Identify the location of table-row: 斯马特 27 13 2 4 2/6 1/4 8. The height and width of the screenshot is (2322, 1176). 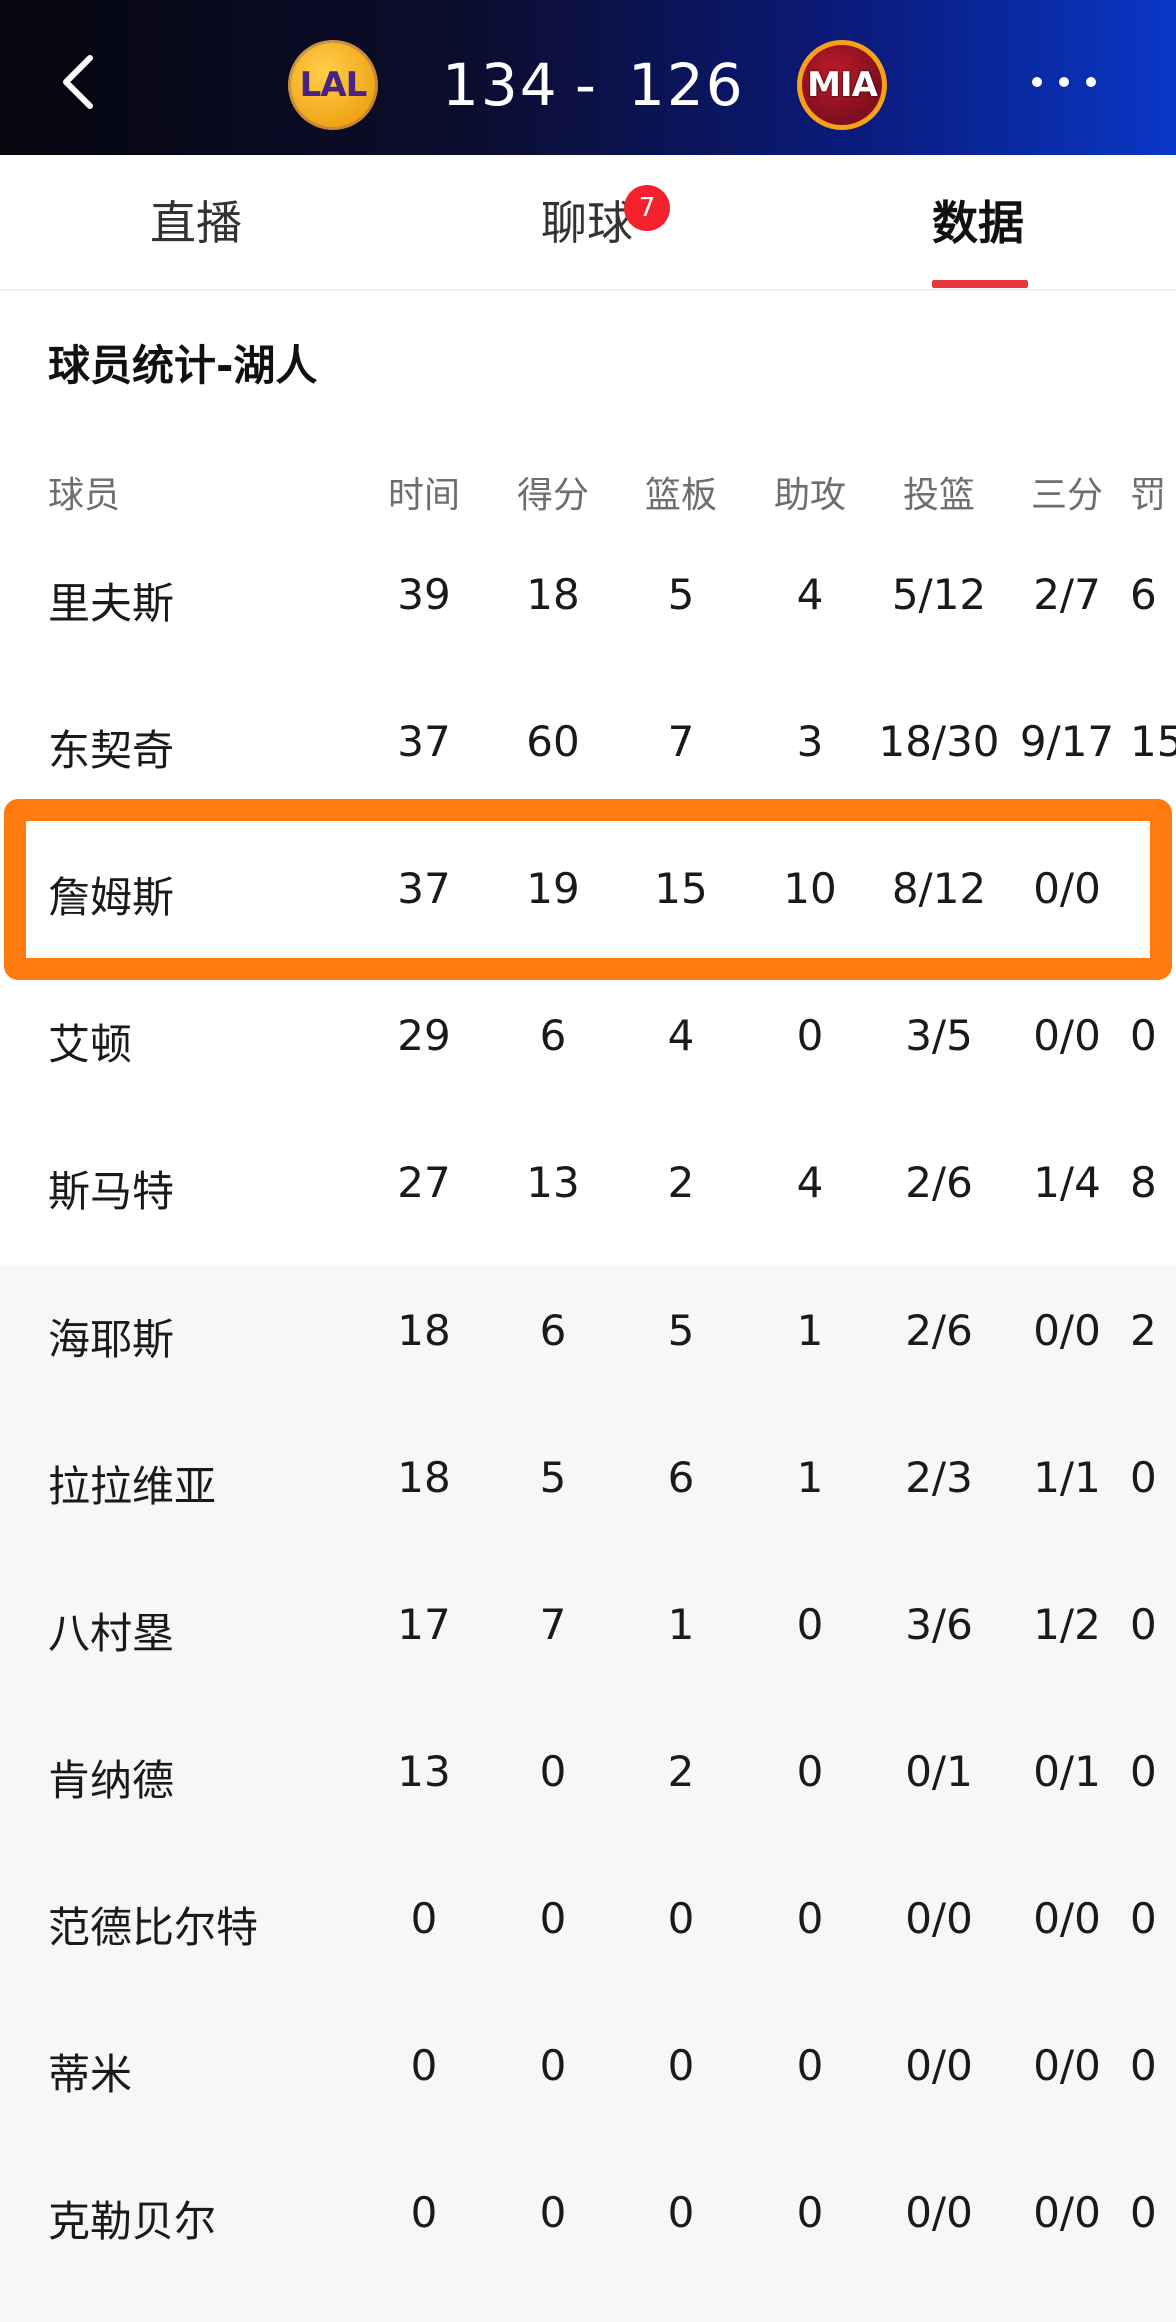
(588, 1191).